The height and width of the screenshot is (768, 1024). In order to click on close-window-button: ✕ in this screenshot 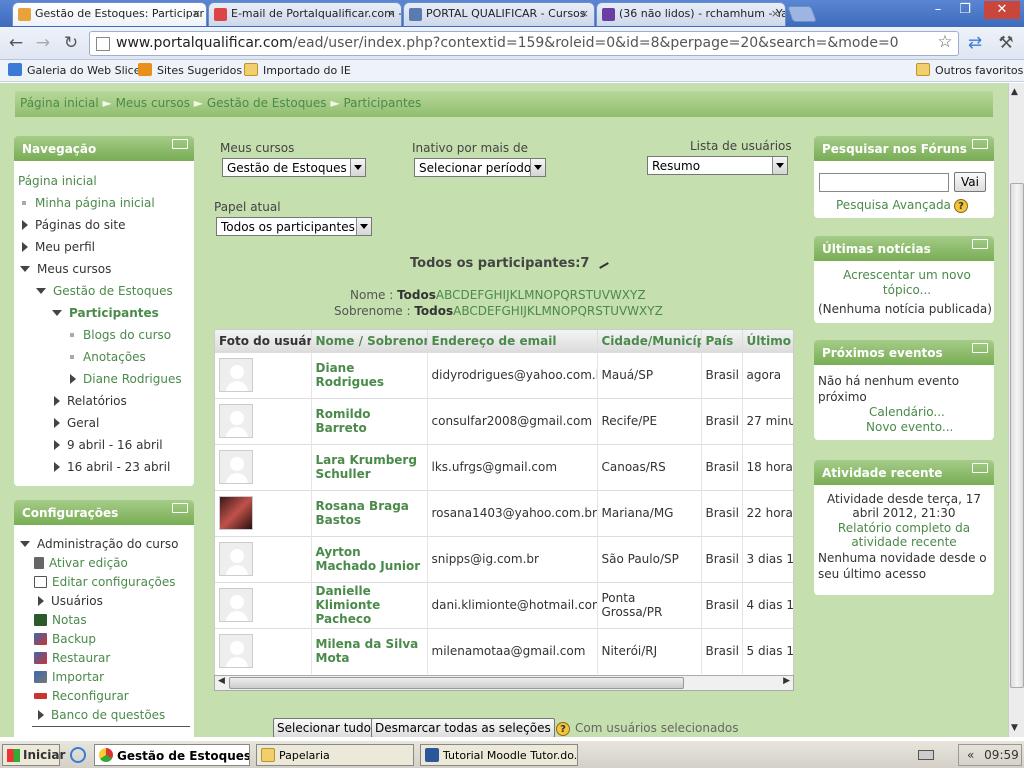, I will do `click(1002, 10)`.